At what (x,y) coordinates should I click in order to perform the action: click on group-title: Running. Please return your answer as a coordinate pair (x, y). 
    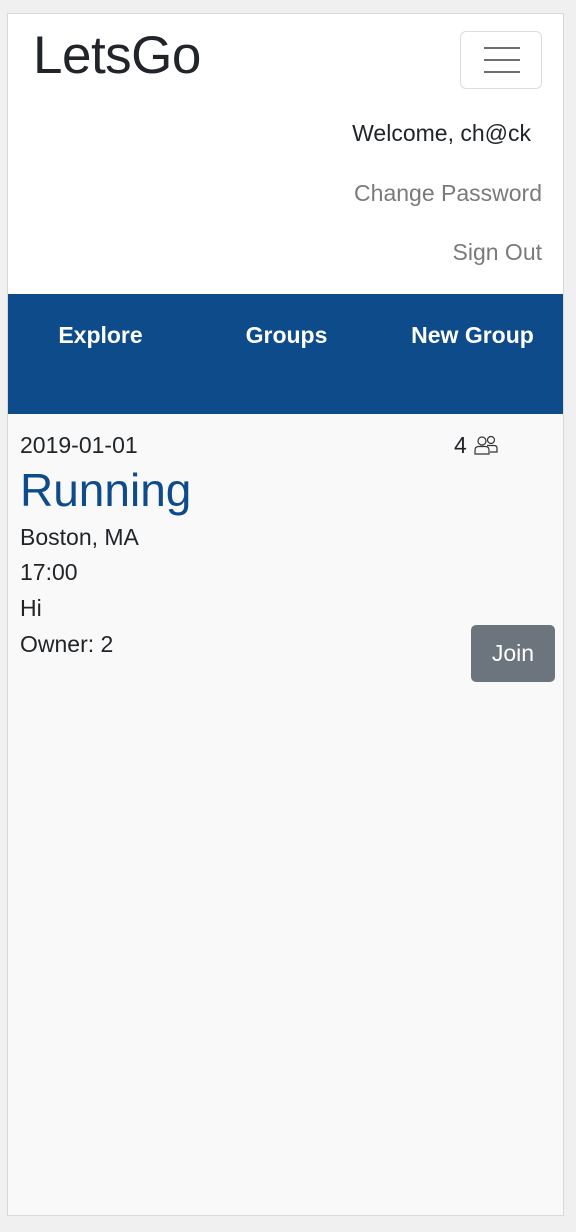
    Looking at the image, I should click on (105, 490).